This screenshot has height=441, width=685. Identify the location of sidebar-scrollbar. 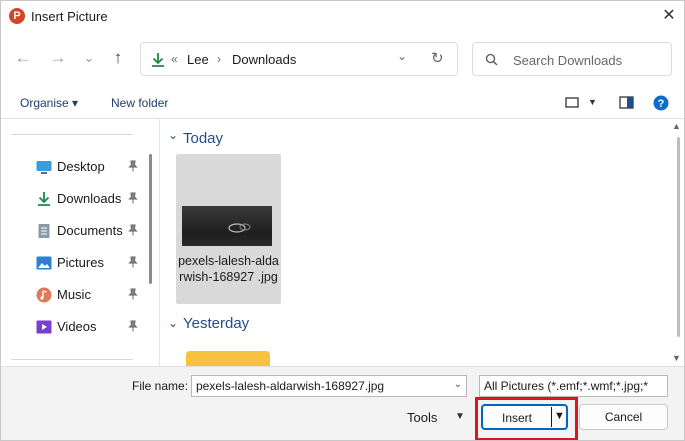
(150, 219).